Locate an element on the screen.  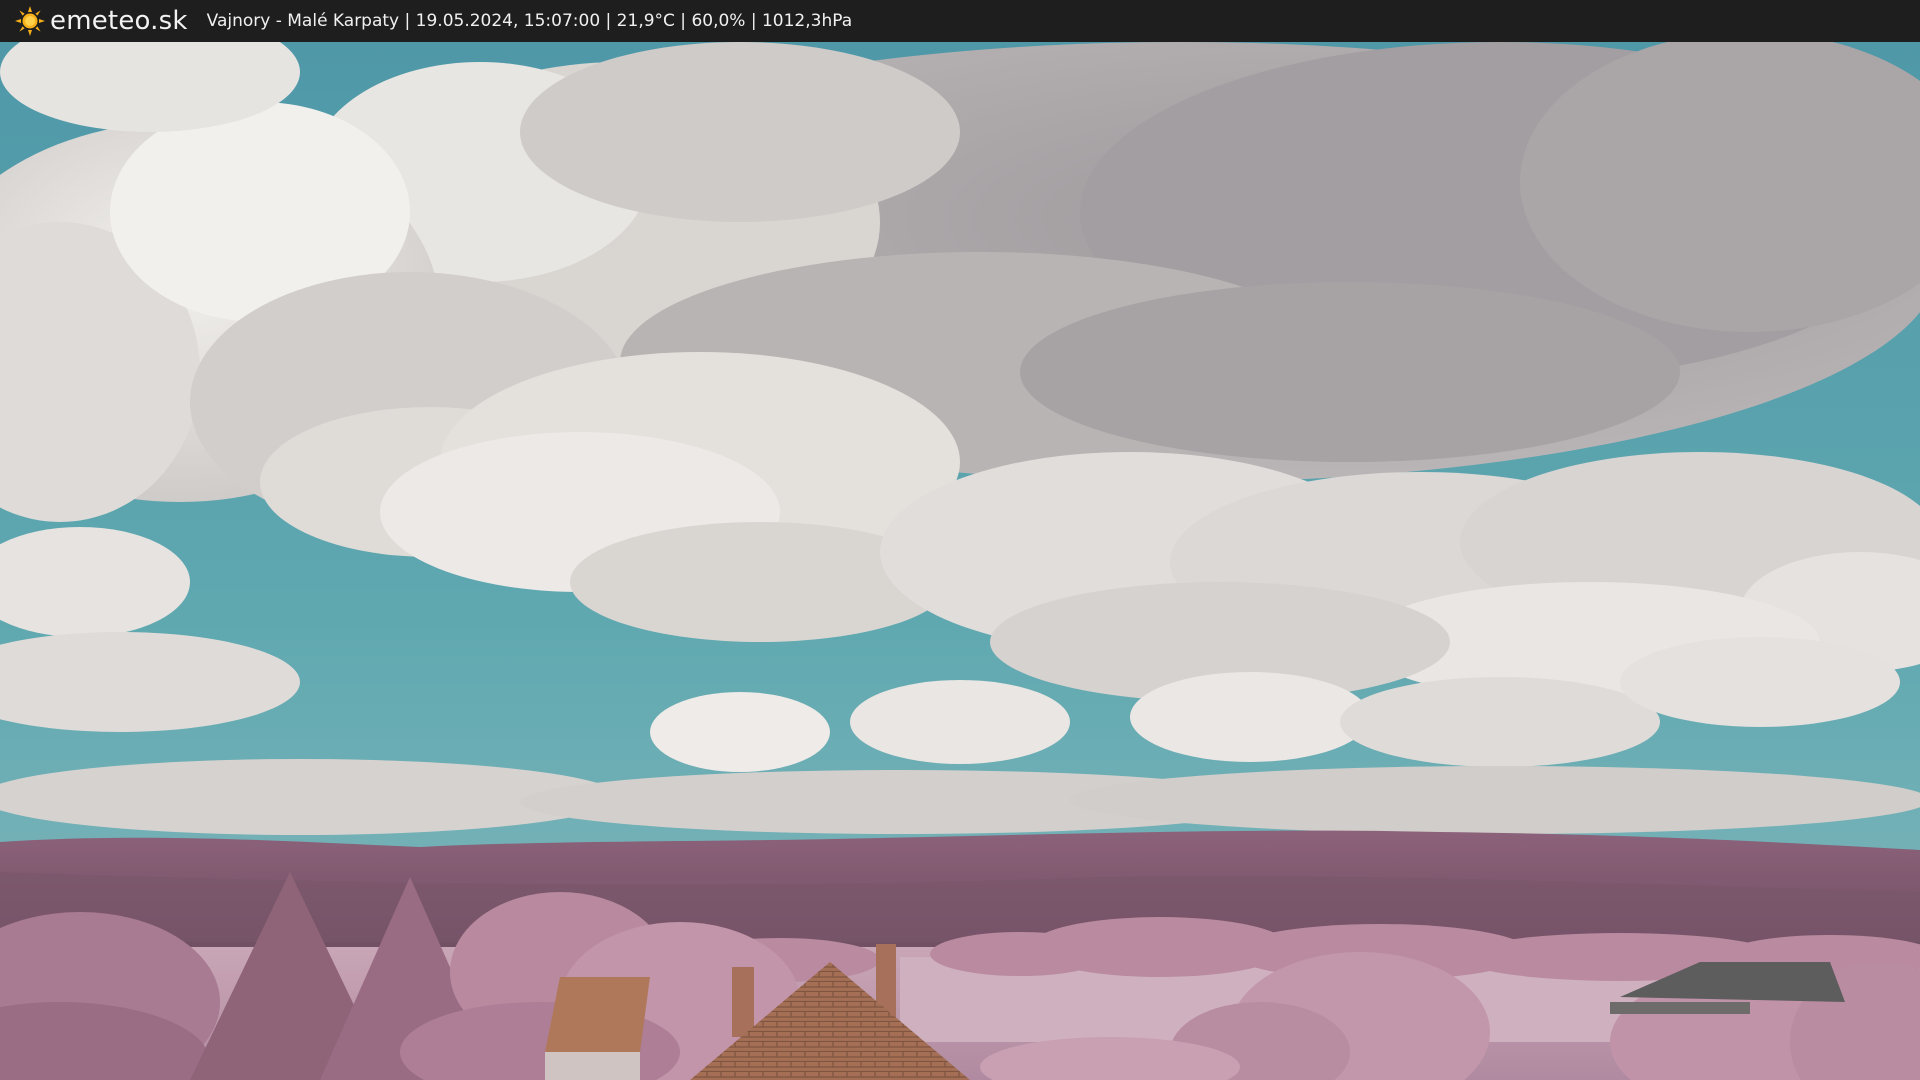
sun-icon is located at coordinates (30, 21).